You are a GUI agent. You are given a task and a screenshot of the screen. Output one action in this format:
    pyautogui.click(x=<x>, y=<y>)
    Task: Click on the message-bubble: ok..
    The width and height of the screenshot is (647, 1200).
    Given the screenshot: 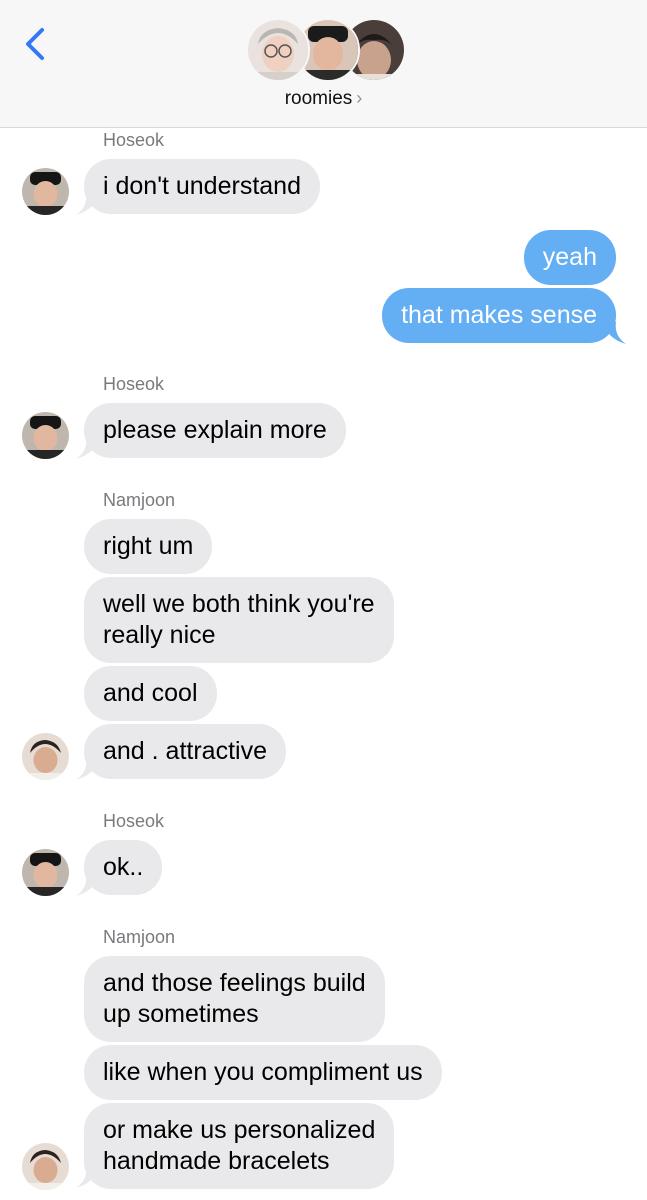 What is the action you would take?
    pyautogui.click(x=123, y=867)
    